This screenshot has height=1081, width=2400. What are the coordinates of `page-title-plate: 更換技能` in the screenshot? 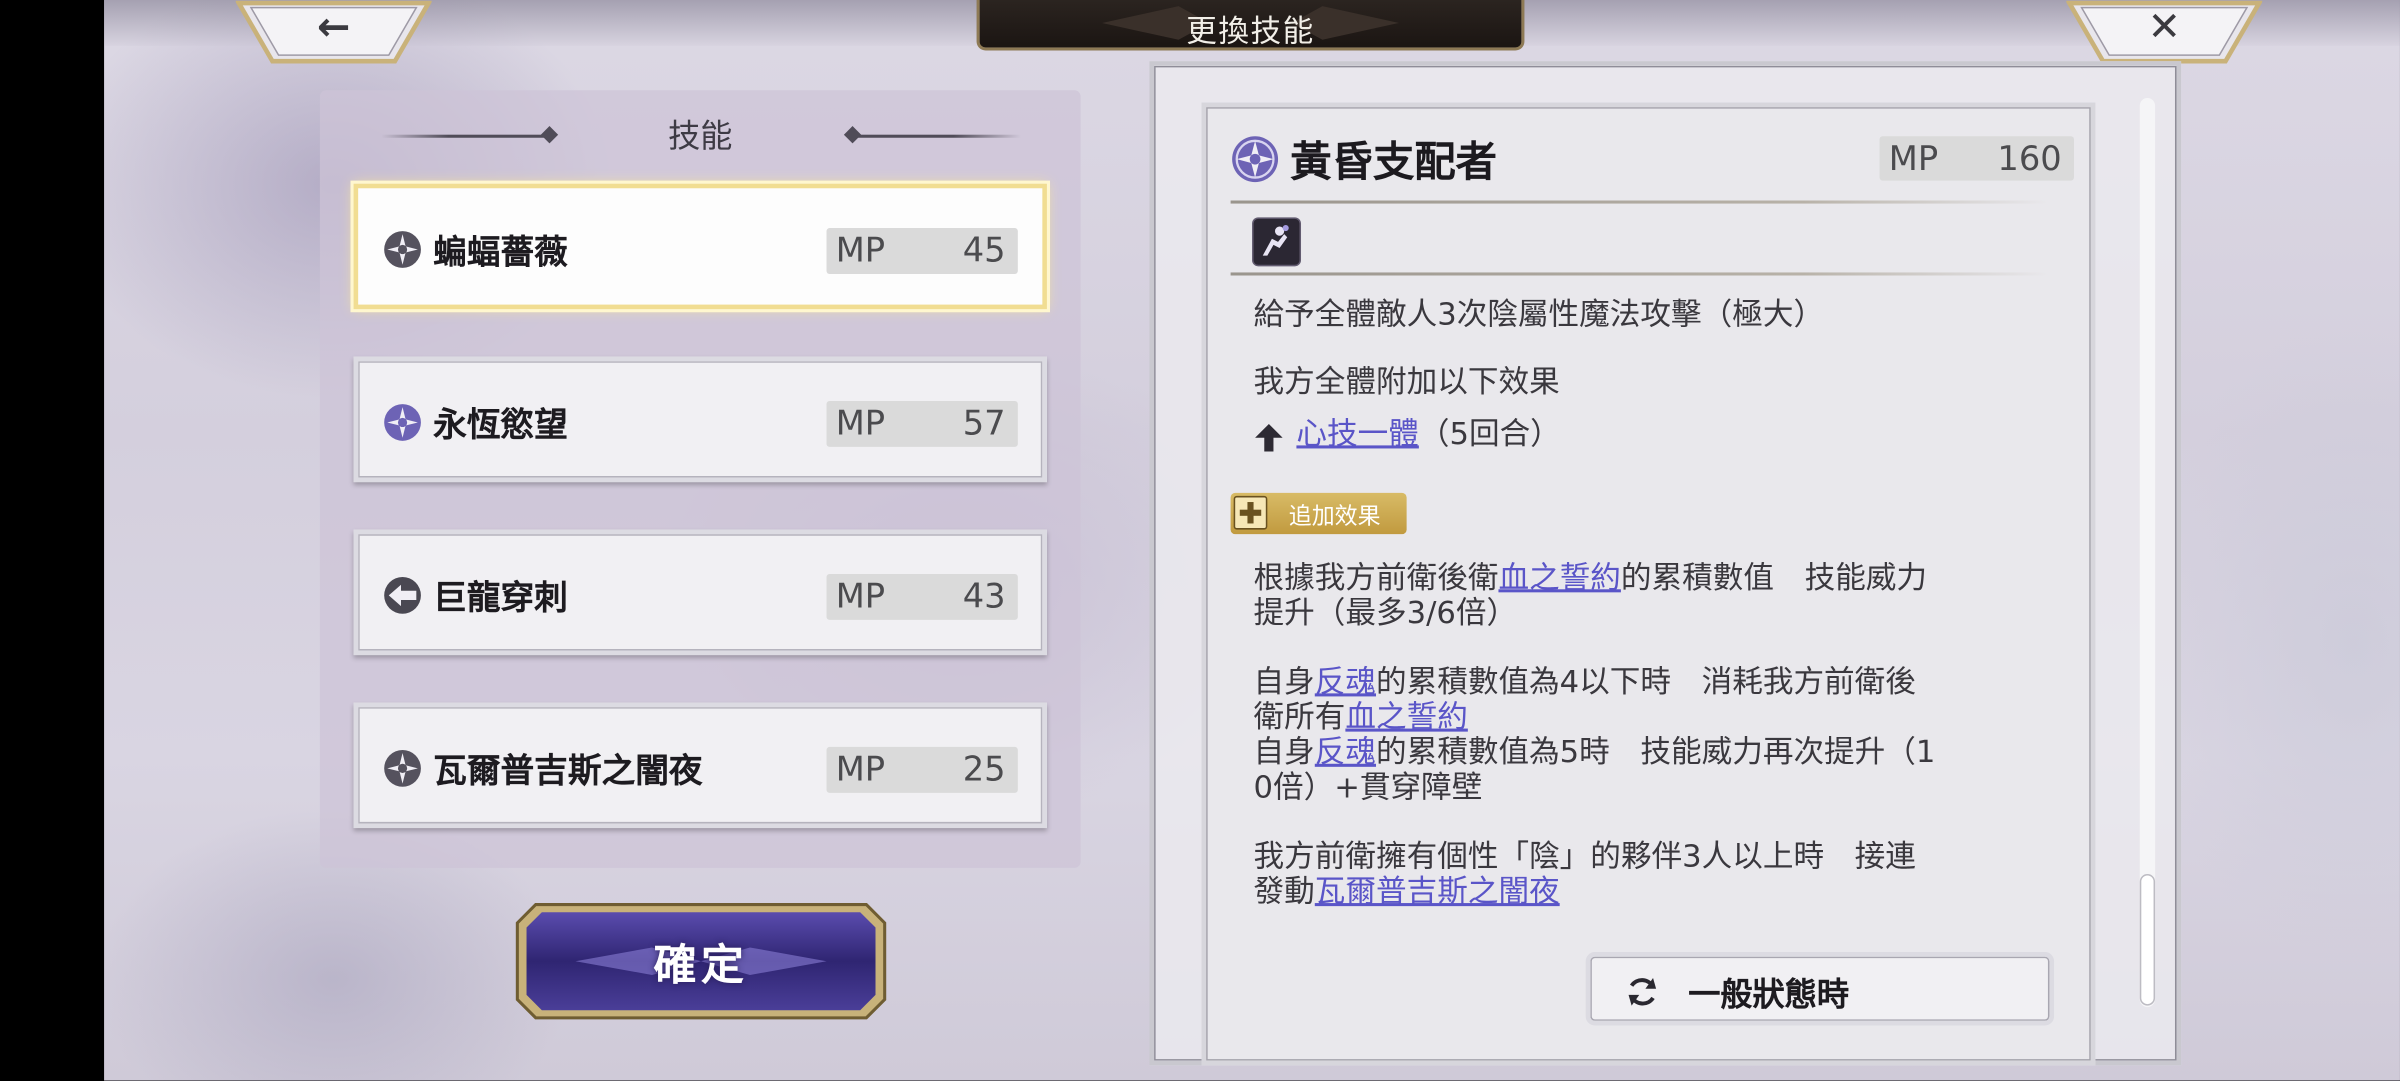 It's located at (1250, 25).